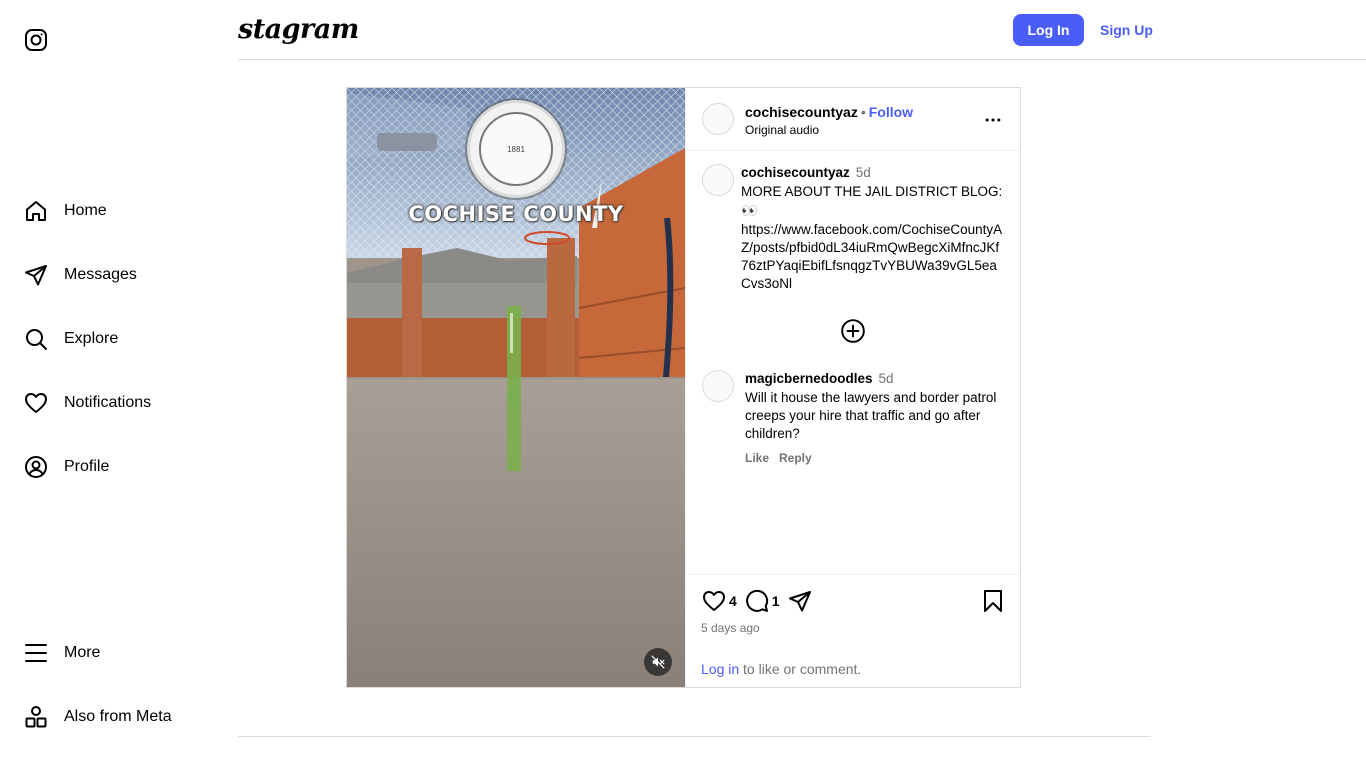  I want to click on speaker-muted-icon, so click(658, 662).